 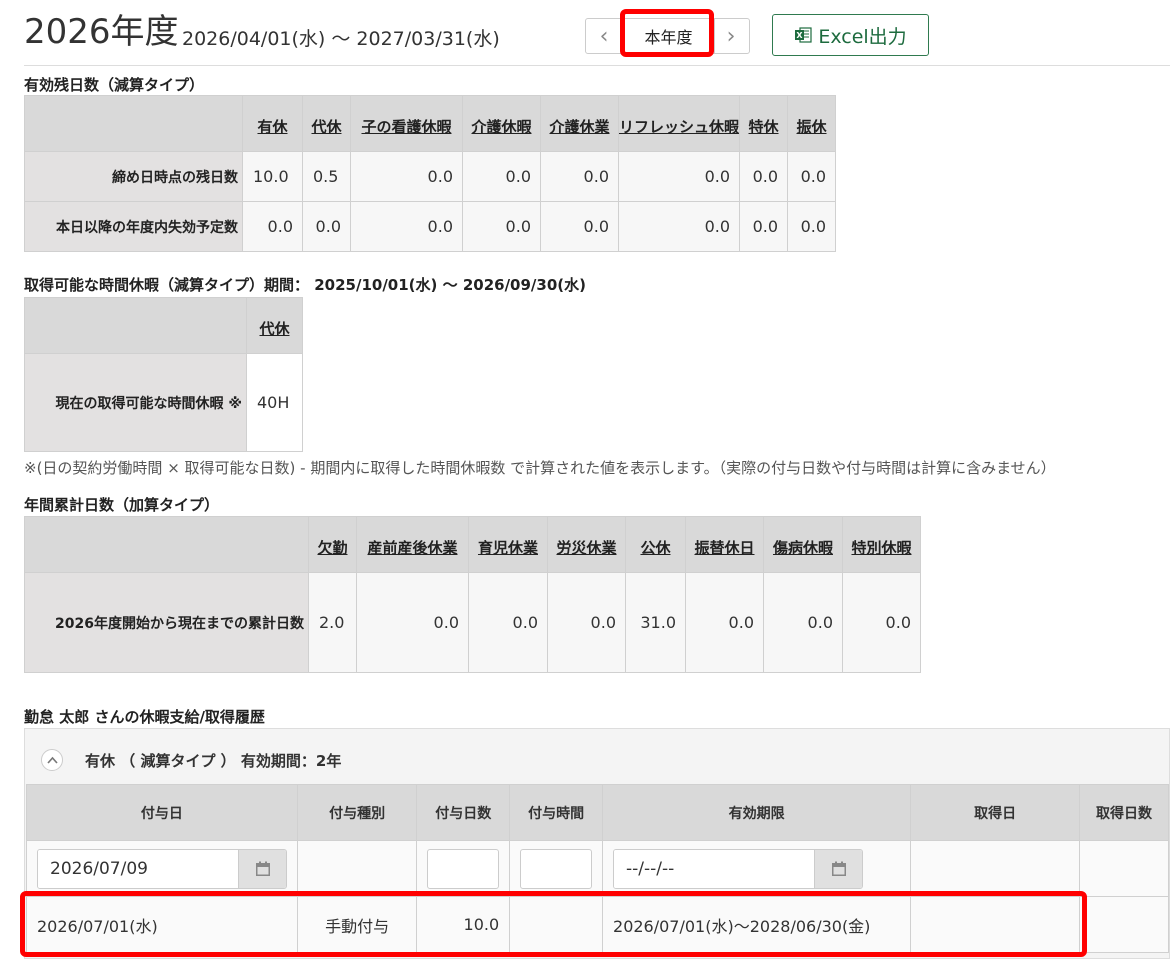 I want to click on col-link-special-leave: 特別休暇, so click(x=881, y=548).